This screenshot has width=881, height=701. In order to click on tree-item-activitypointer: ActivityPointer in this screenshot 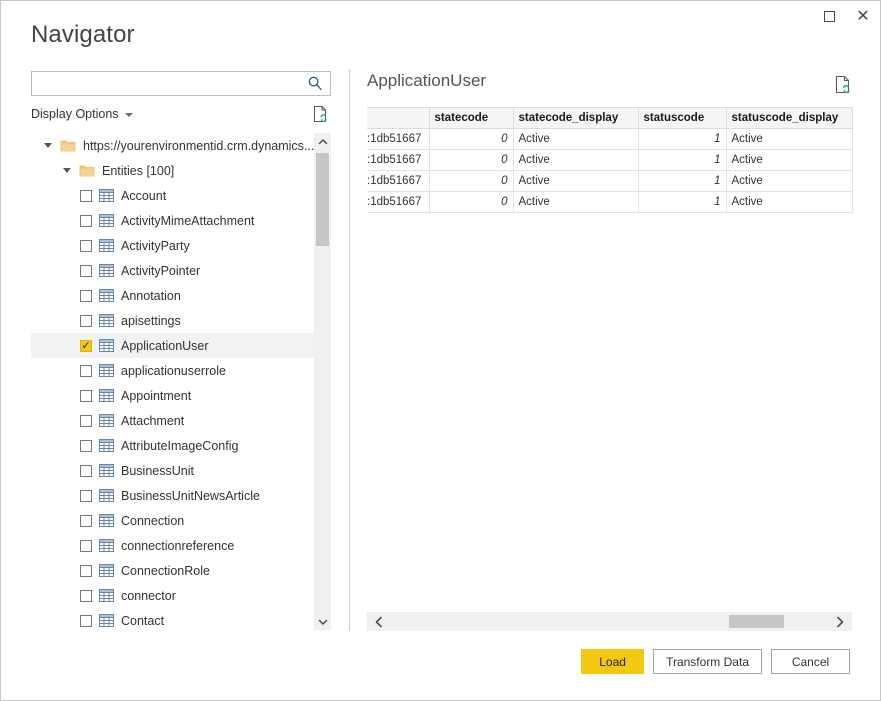, I will do `click(172, 270)`.